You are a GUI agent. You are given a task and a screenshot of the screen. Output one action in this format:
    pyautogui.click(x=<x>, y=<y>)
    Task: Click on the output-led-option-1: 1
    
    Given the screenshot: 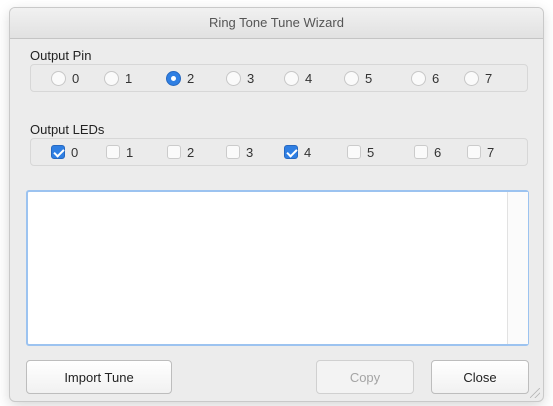 What is the action you would take?
    pyautogui.click(x=119, y=152)
    